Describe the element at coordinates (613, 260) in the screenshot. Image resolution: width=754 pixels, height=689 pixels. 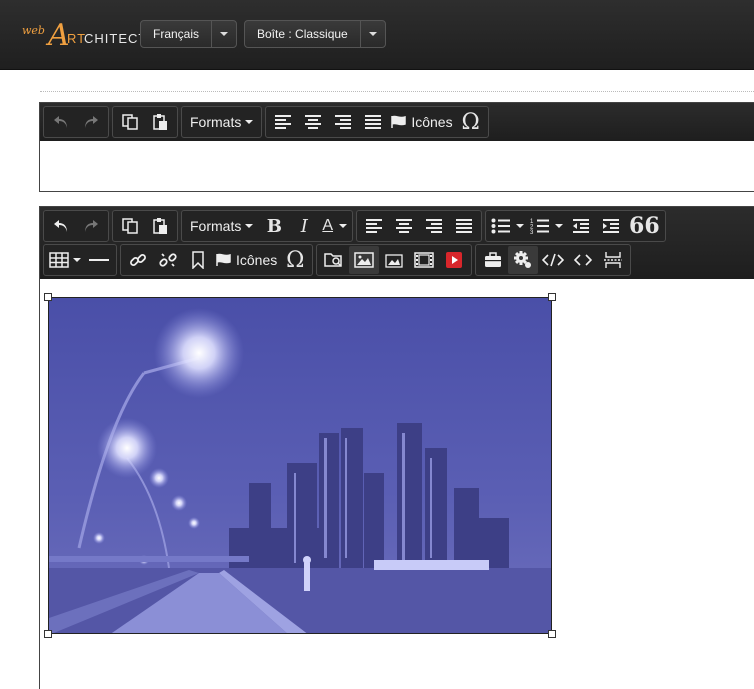
I see `page-break-icon` at that location.